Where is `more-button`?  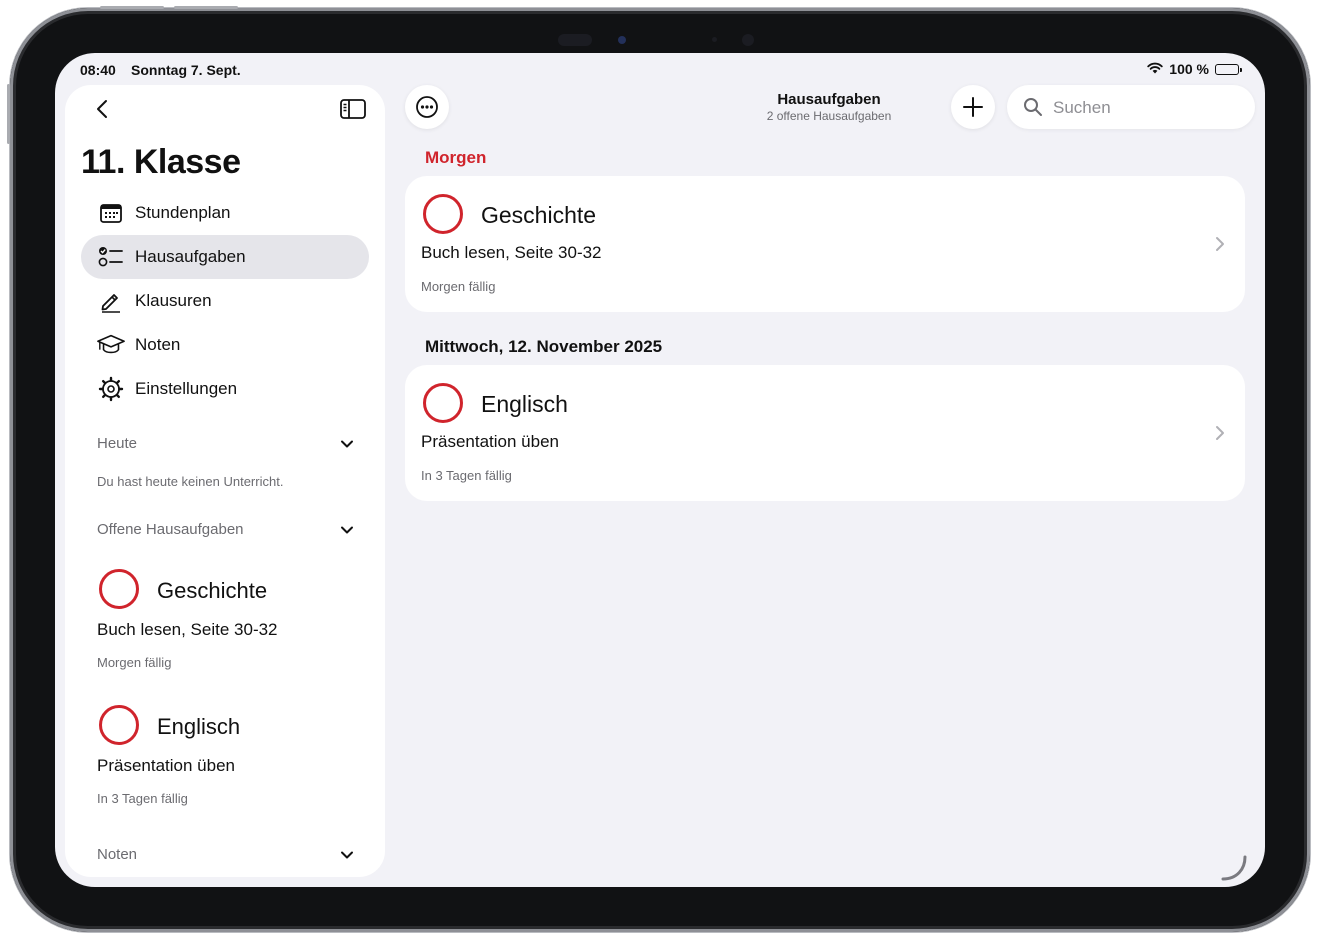 more-button is located at coordinates (427, 107).